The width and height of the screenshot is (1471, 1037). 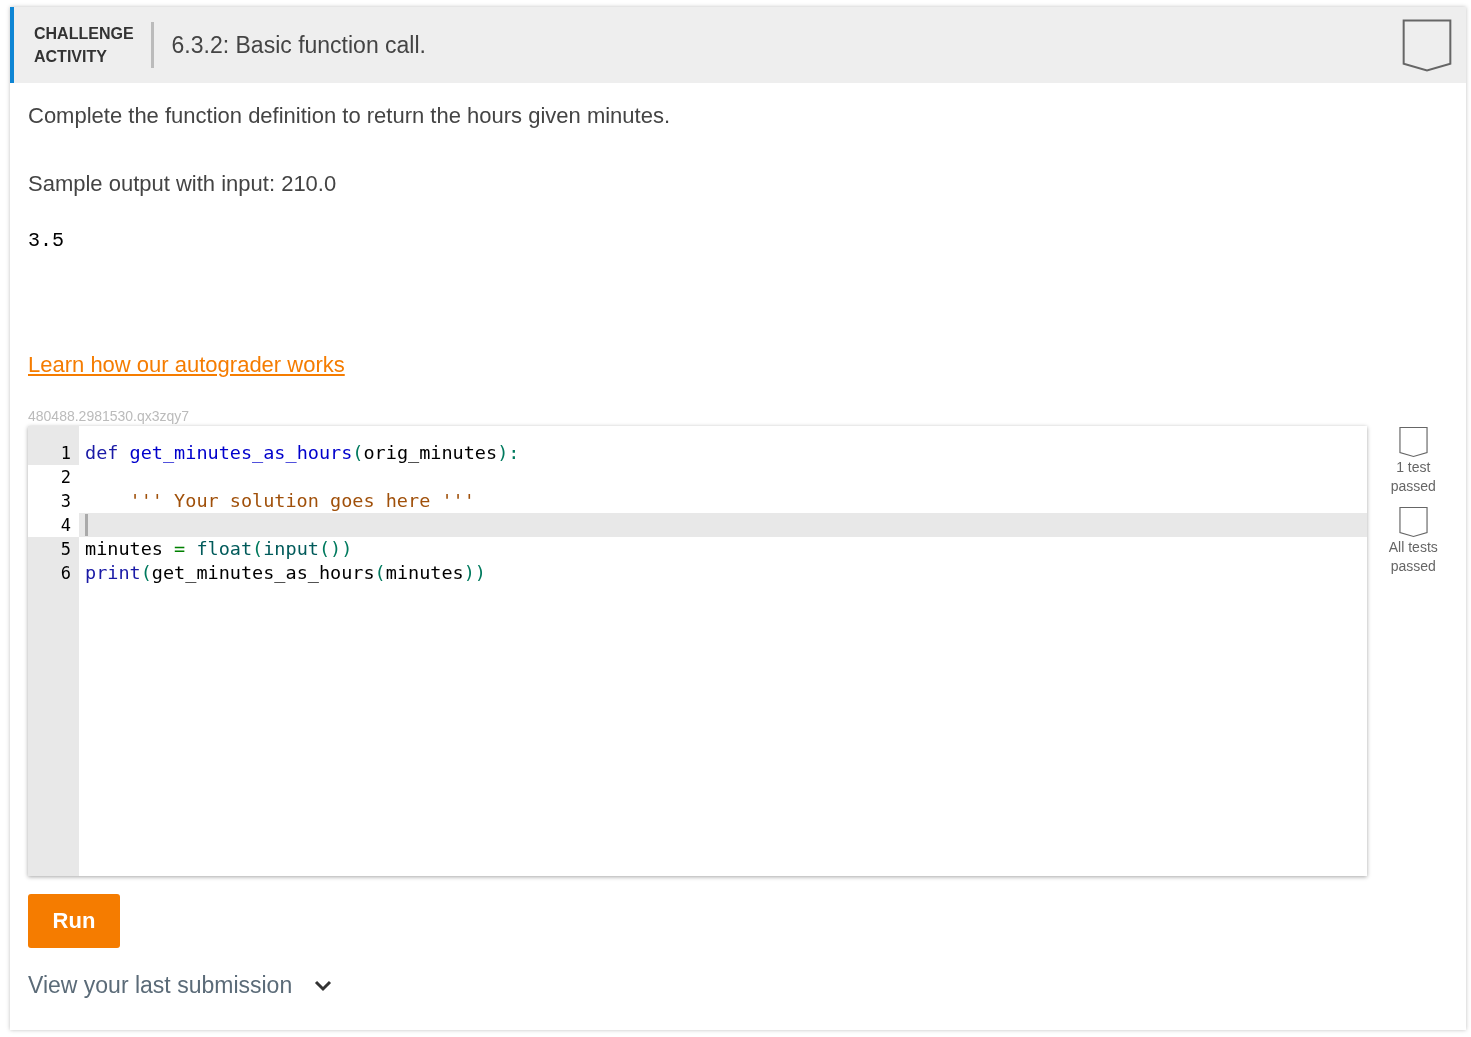 I want to click on activity-type-label: CHALLENGE ACTIVITY, so click(x=94, y=45).